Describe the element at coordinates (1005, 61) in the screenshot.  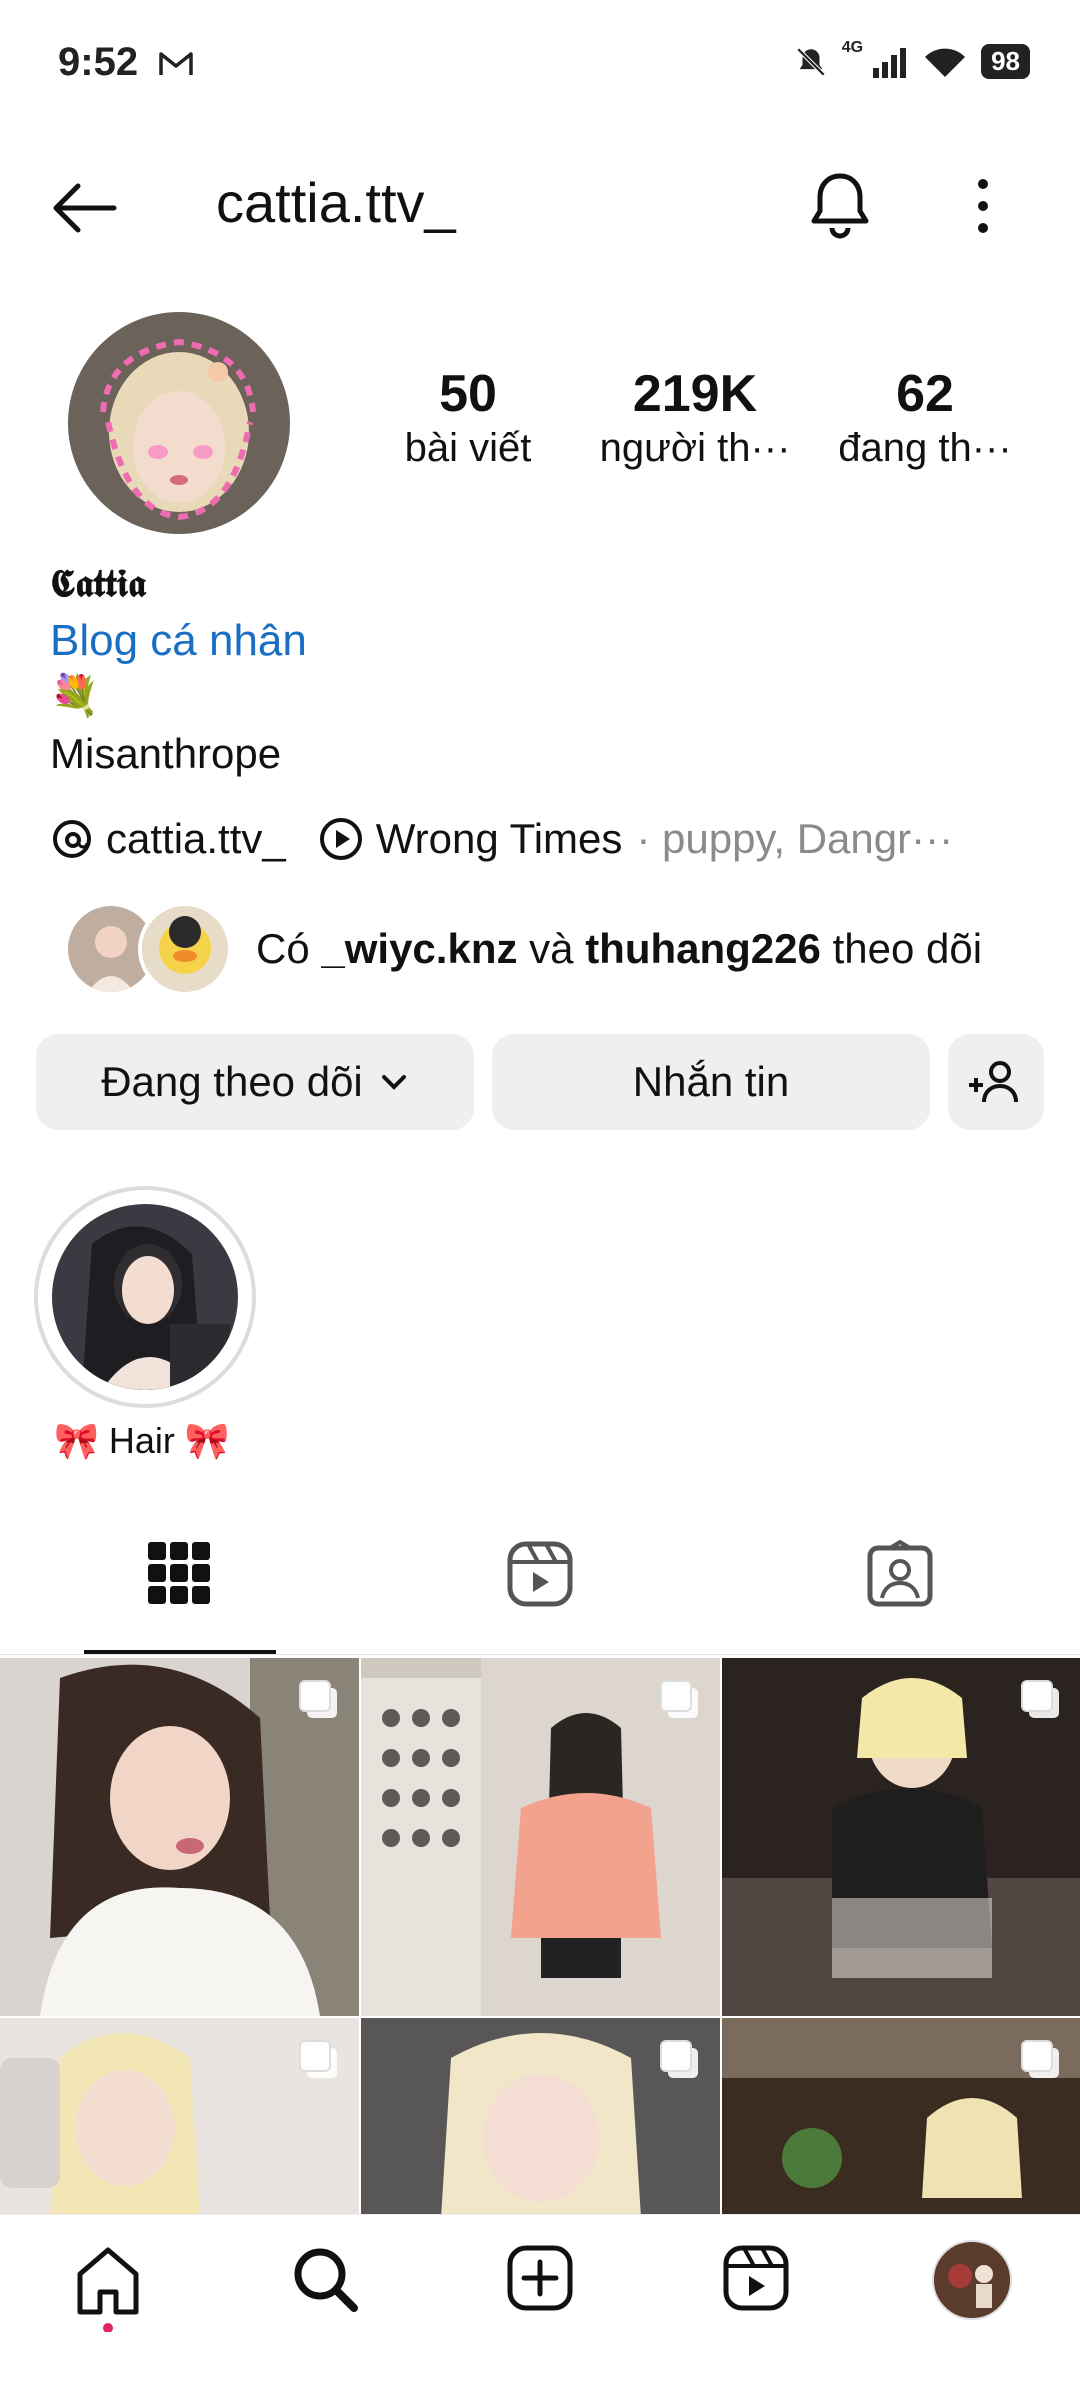
I see `battery-indicator: 98` at that location.